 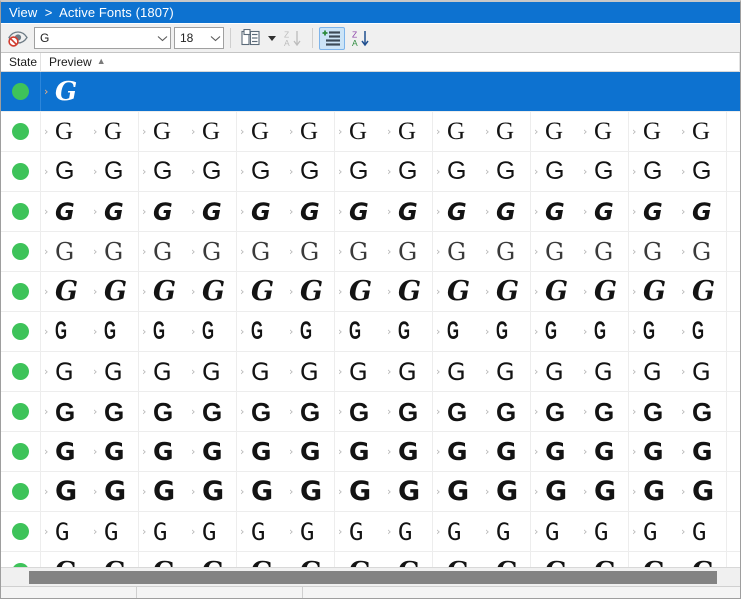 I want to click on dropdown-caret-icon, so click(x=271, y=38).